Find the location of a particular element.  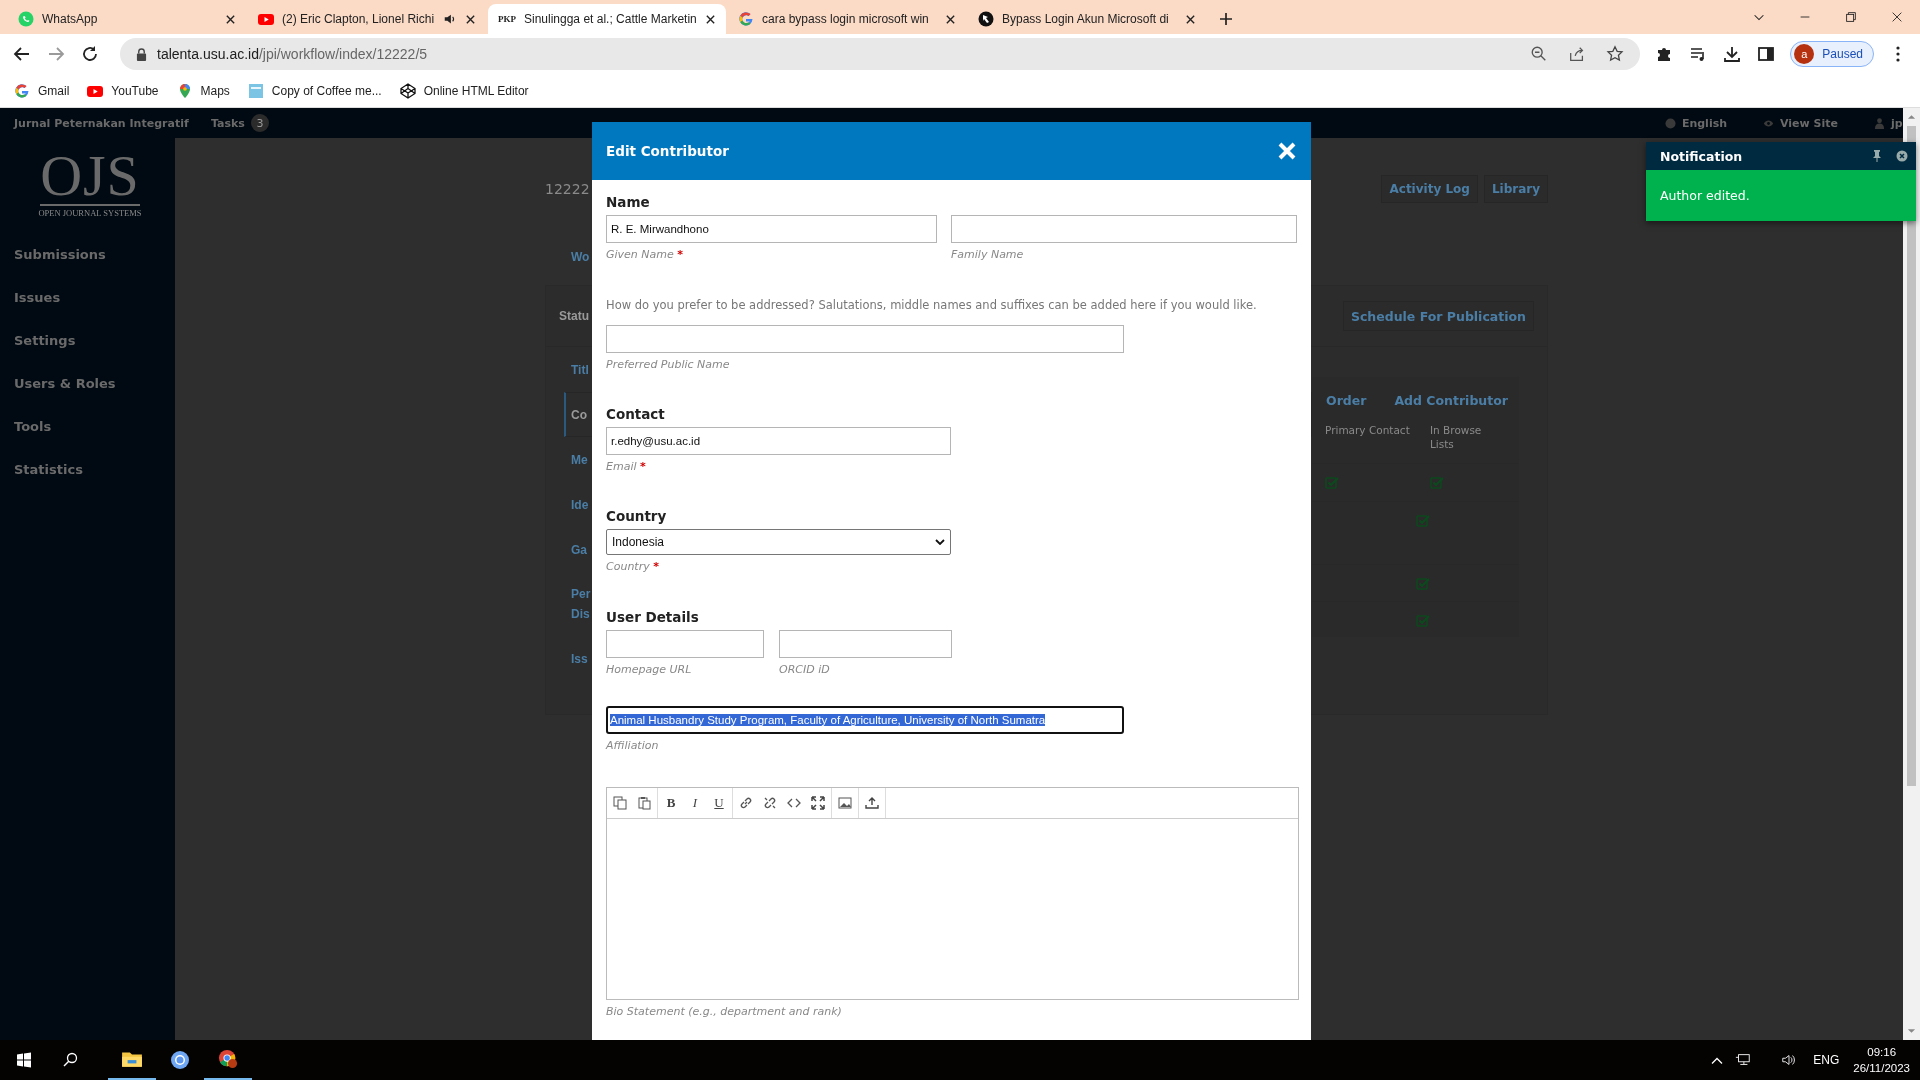

sidebar-link: Tools is located at coordinates (33, 426).